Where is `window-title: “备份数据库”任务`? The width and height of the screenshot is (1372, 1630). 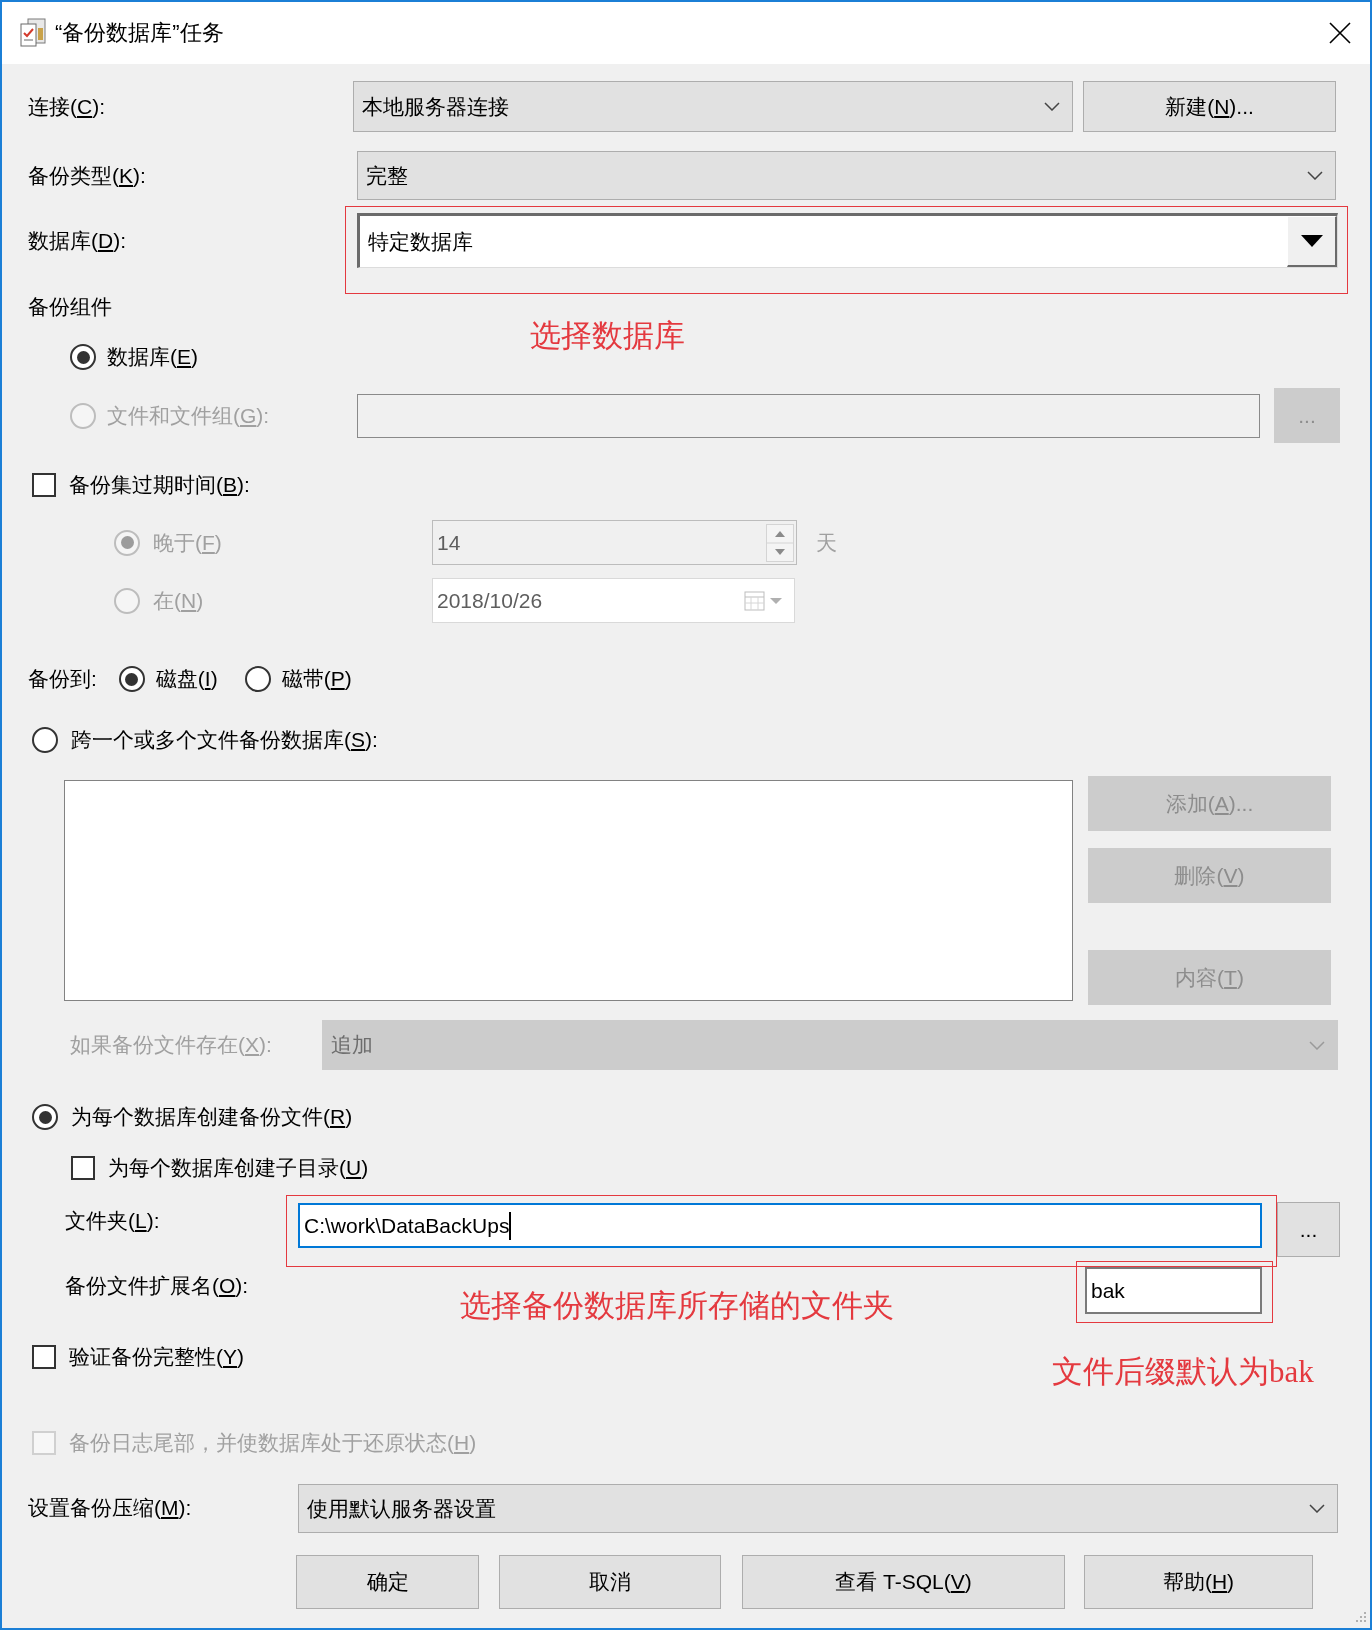
window-title: “备份数据库”任务 is located at coordinates (139, 33).